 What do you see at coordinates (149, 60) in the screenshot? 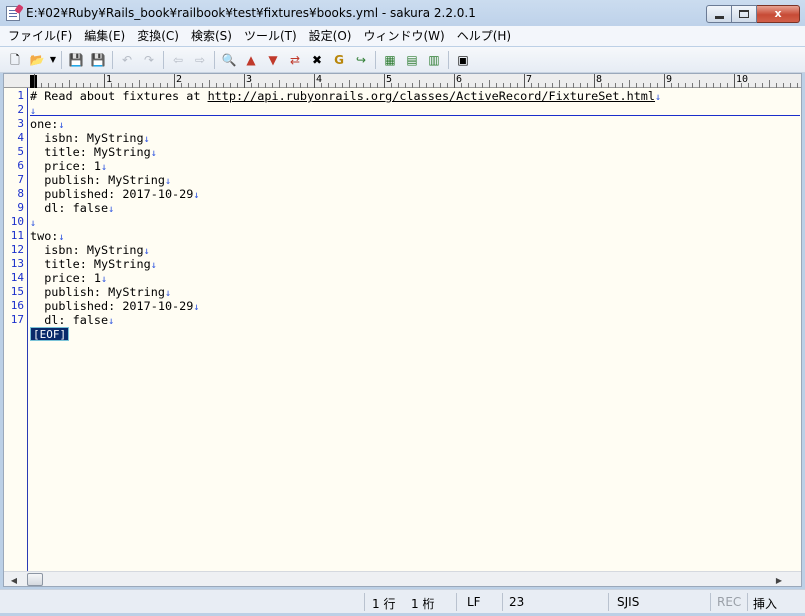
I see `redo-icon: ↷` at bounding box center [149, 60].